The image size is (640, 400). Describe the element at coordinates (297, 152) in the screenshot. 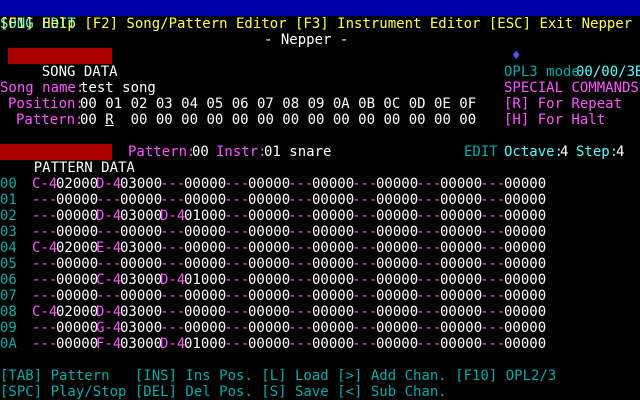

I see `instrument-value: 01 snare` at that location.